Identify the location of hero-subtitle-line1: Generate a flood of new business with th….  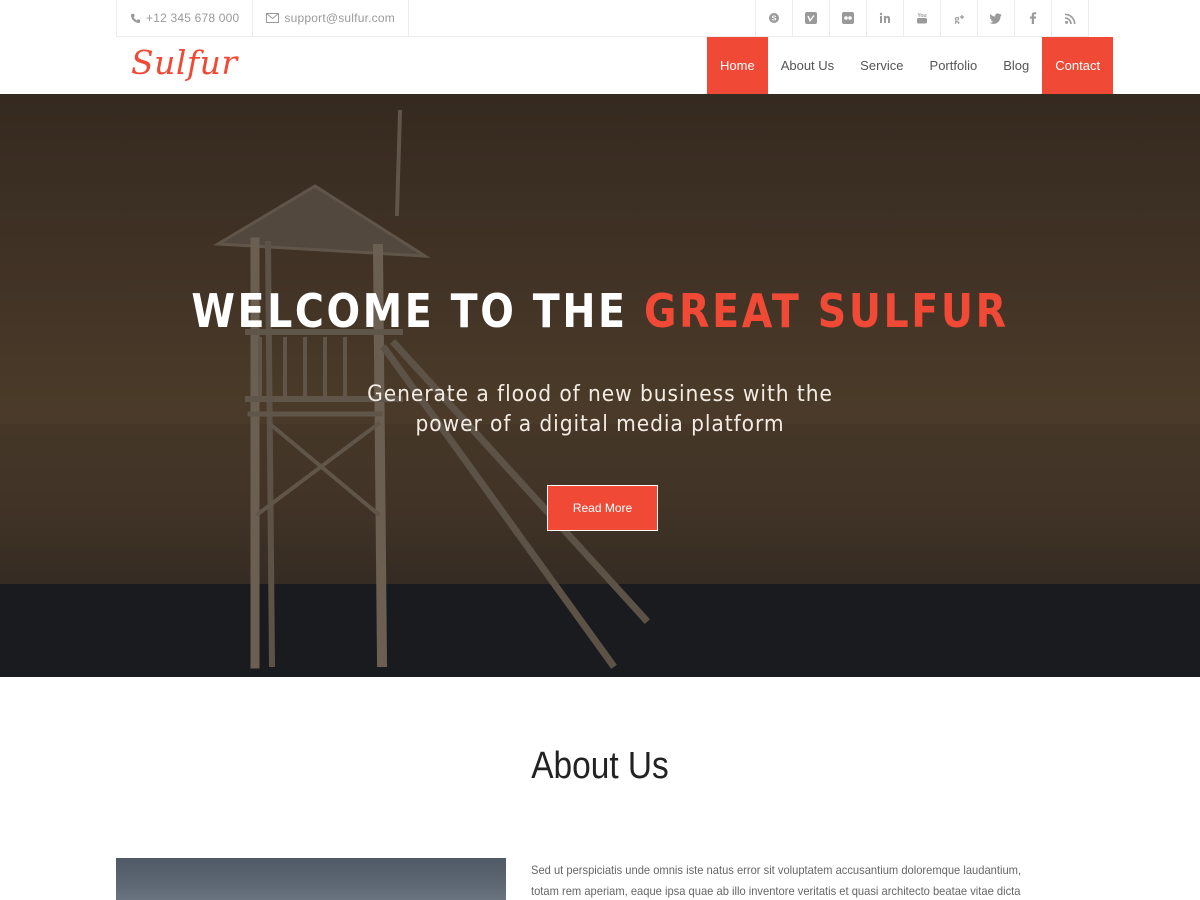
(600, 394).